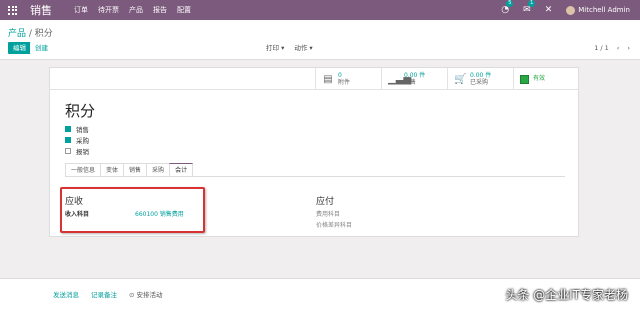 This screenshot has width=640, height=313. What do you see at coordinates (136, 10) in the screenshot?
I see `menu-products: 产品` at bounding box center [136, 10].